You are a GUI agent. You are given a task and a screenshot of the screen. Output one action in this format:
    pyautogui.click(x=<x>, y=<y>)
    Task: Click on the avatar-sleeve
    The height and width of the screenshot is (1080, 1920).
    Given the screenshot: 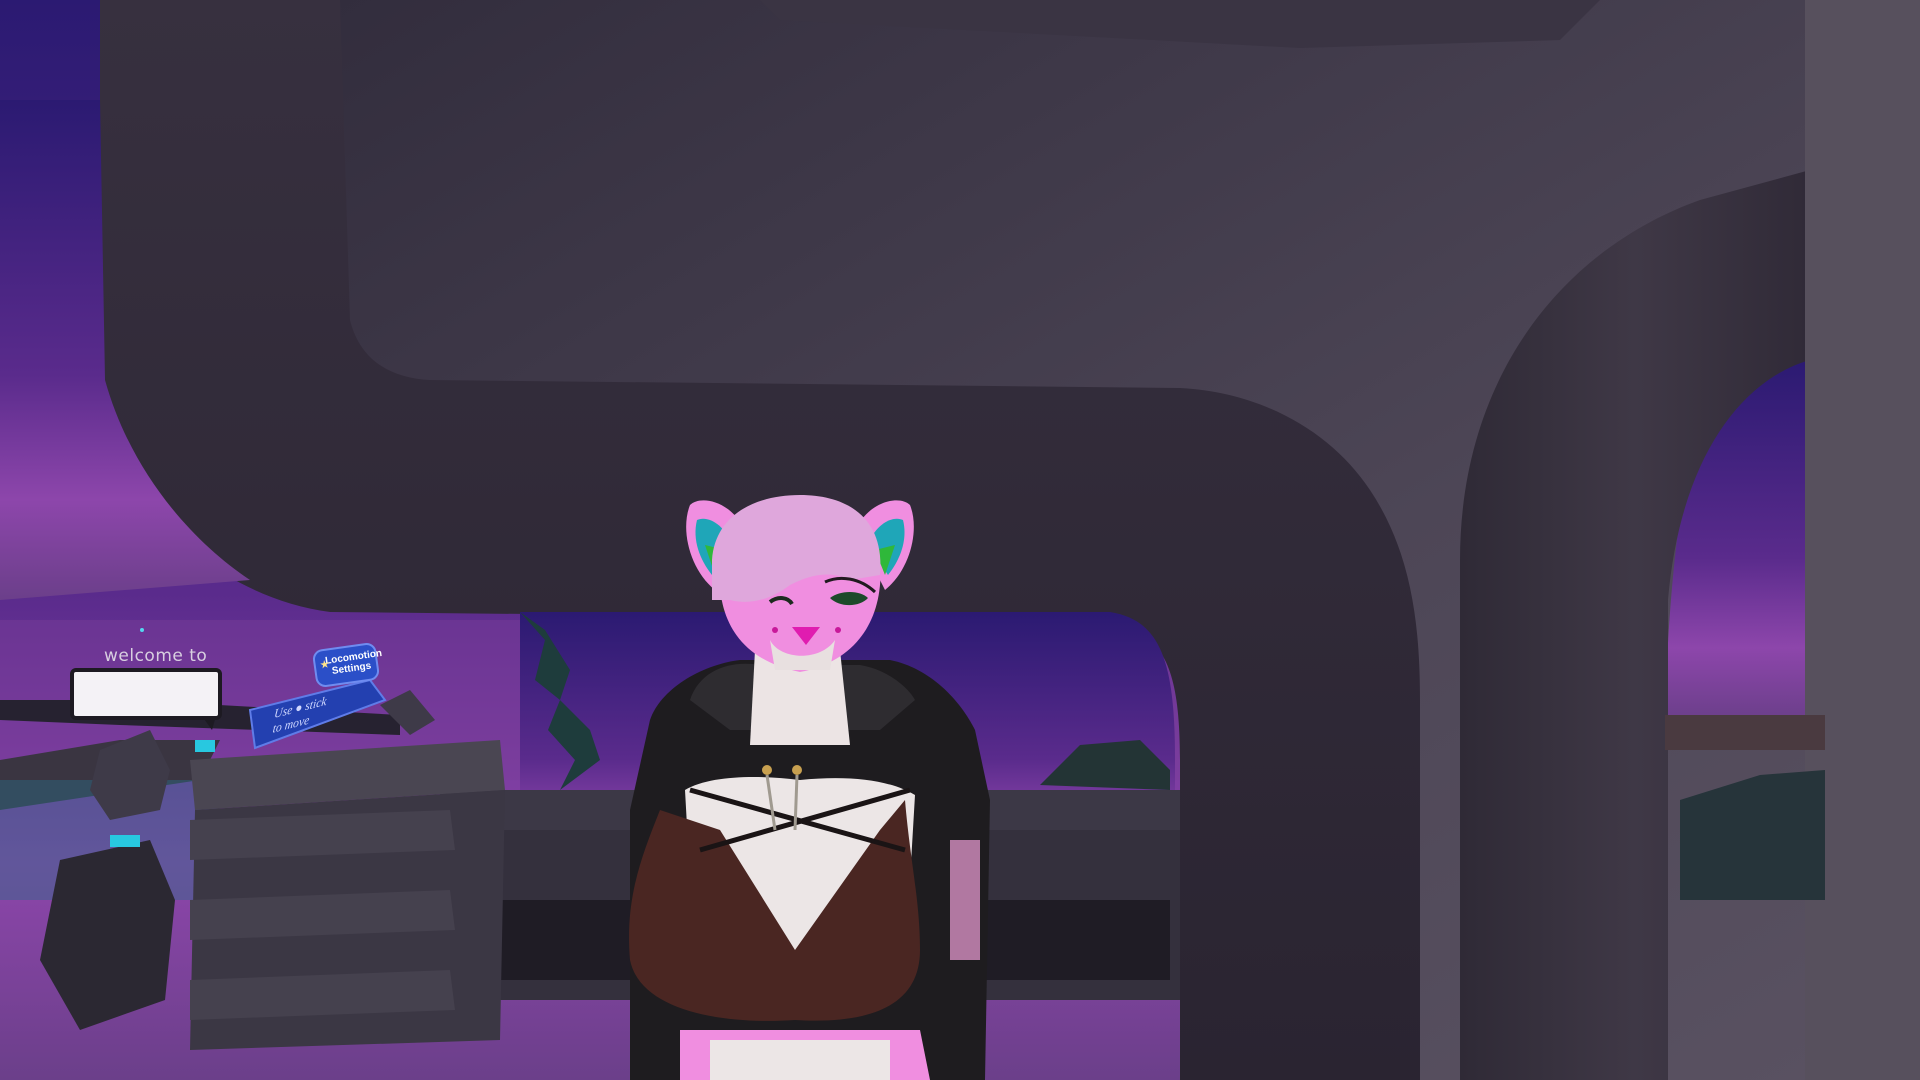 What is the action you would take?
    pyautogui.click(x=965, y=900)
    